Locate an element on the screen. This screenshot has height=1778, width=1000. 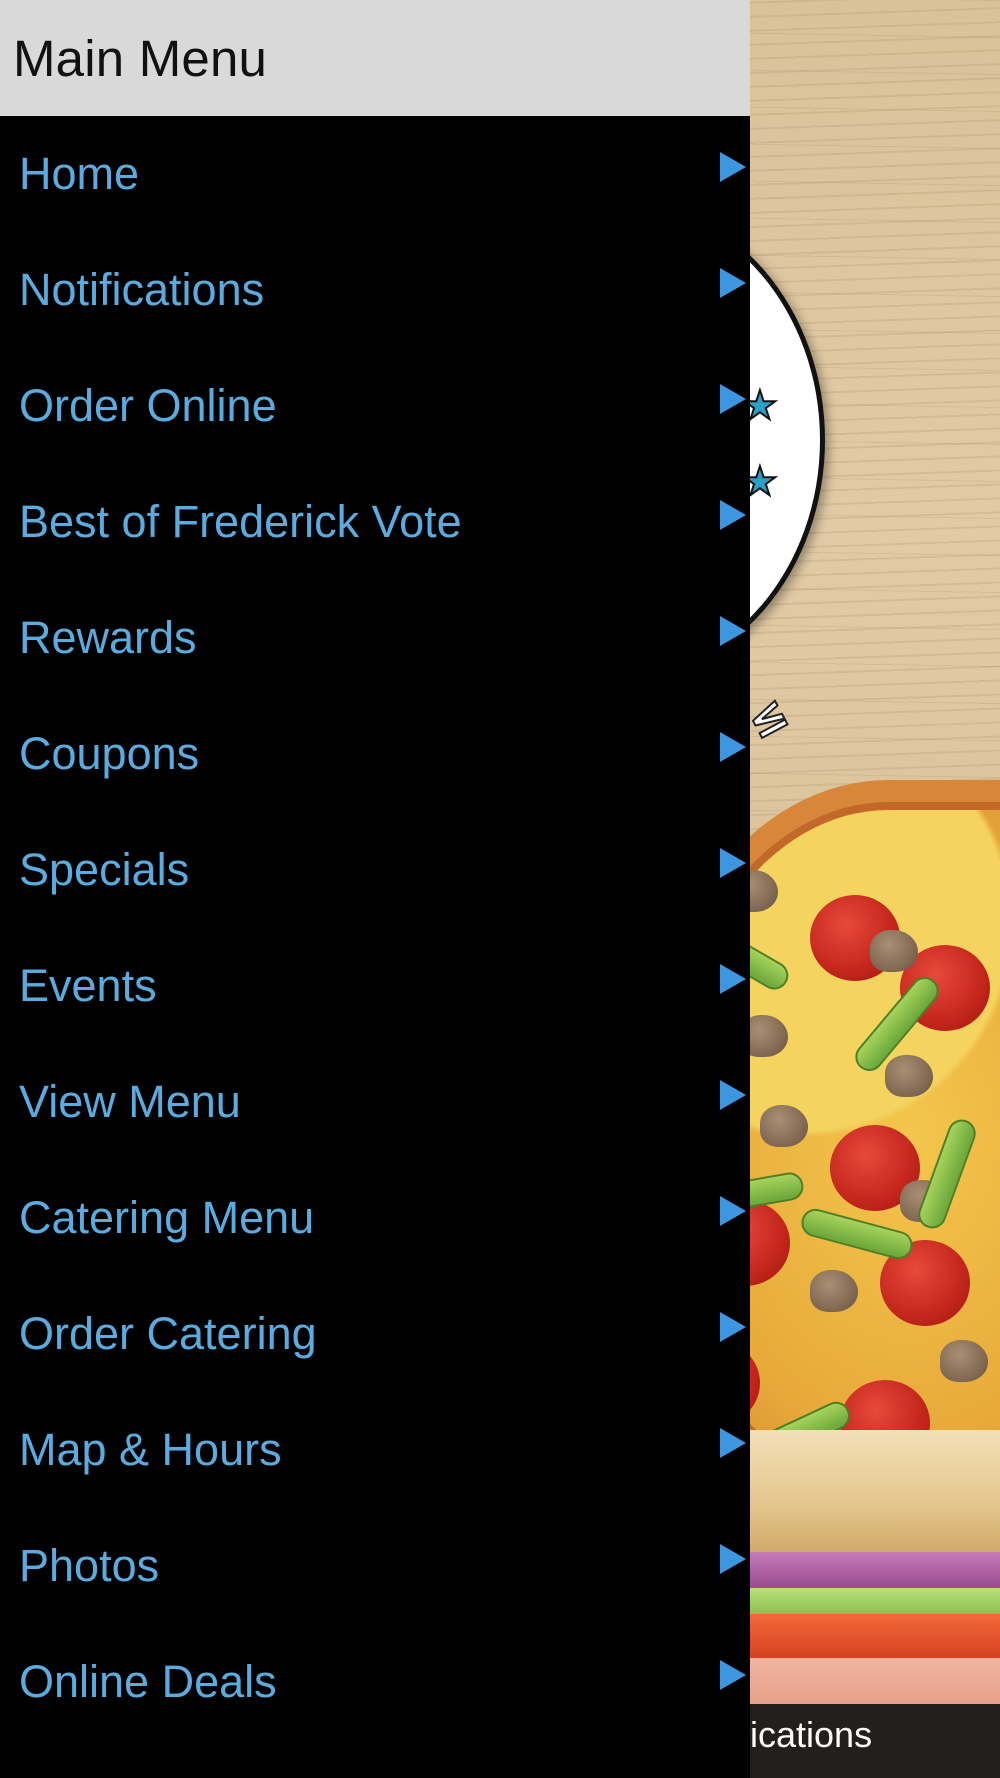
menu-item-label: Online Deals is located at coordinates (148, 1681).